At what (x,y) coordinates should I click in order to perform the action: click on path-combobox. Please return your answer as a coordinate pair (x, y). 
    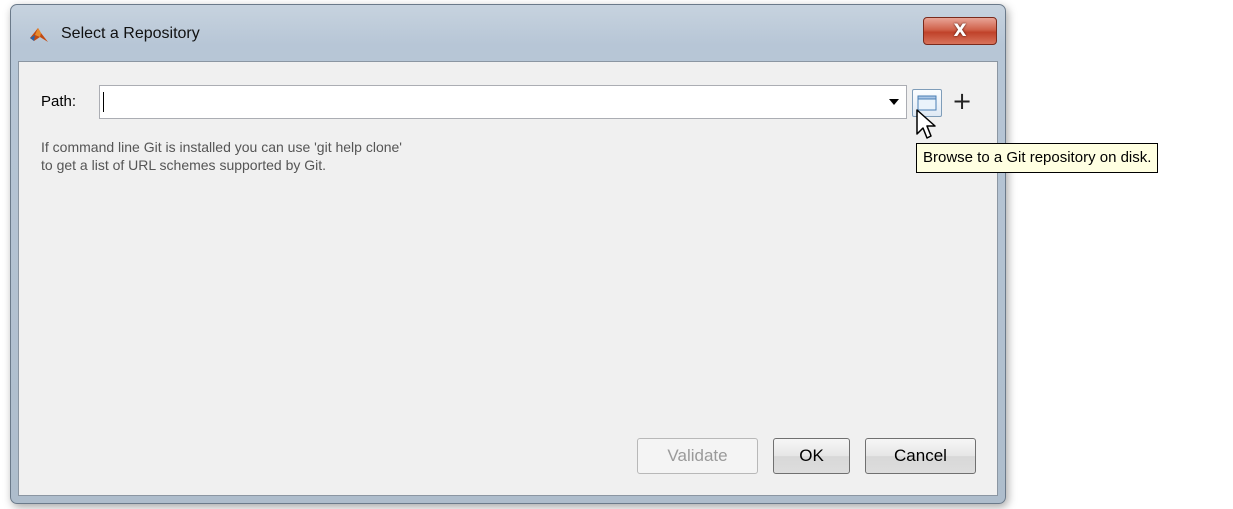
    Looking at the image, I should click on (503, 102).